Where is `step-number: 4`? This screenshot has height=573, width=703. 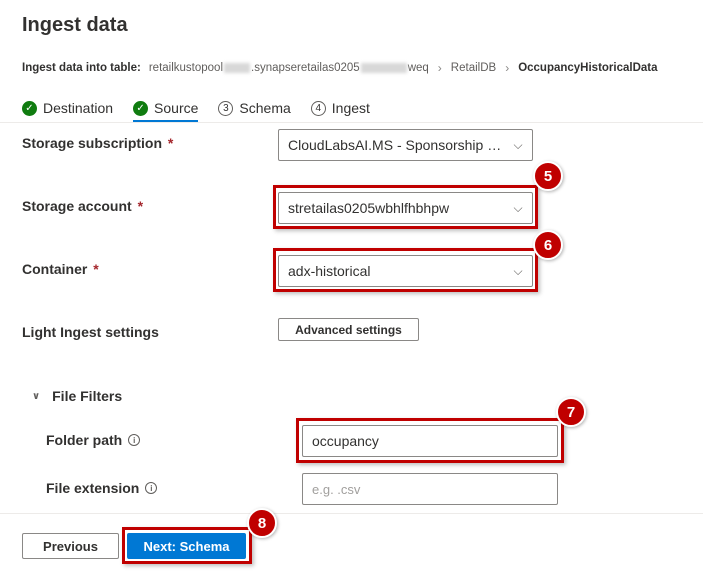
step-number: 4 is located at coordinates (318, 108).